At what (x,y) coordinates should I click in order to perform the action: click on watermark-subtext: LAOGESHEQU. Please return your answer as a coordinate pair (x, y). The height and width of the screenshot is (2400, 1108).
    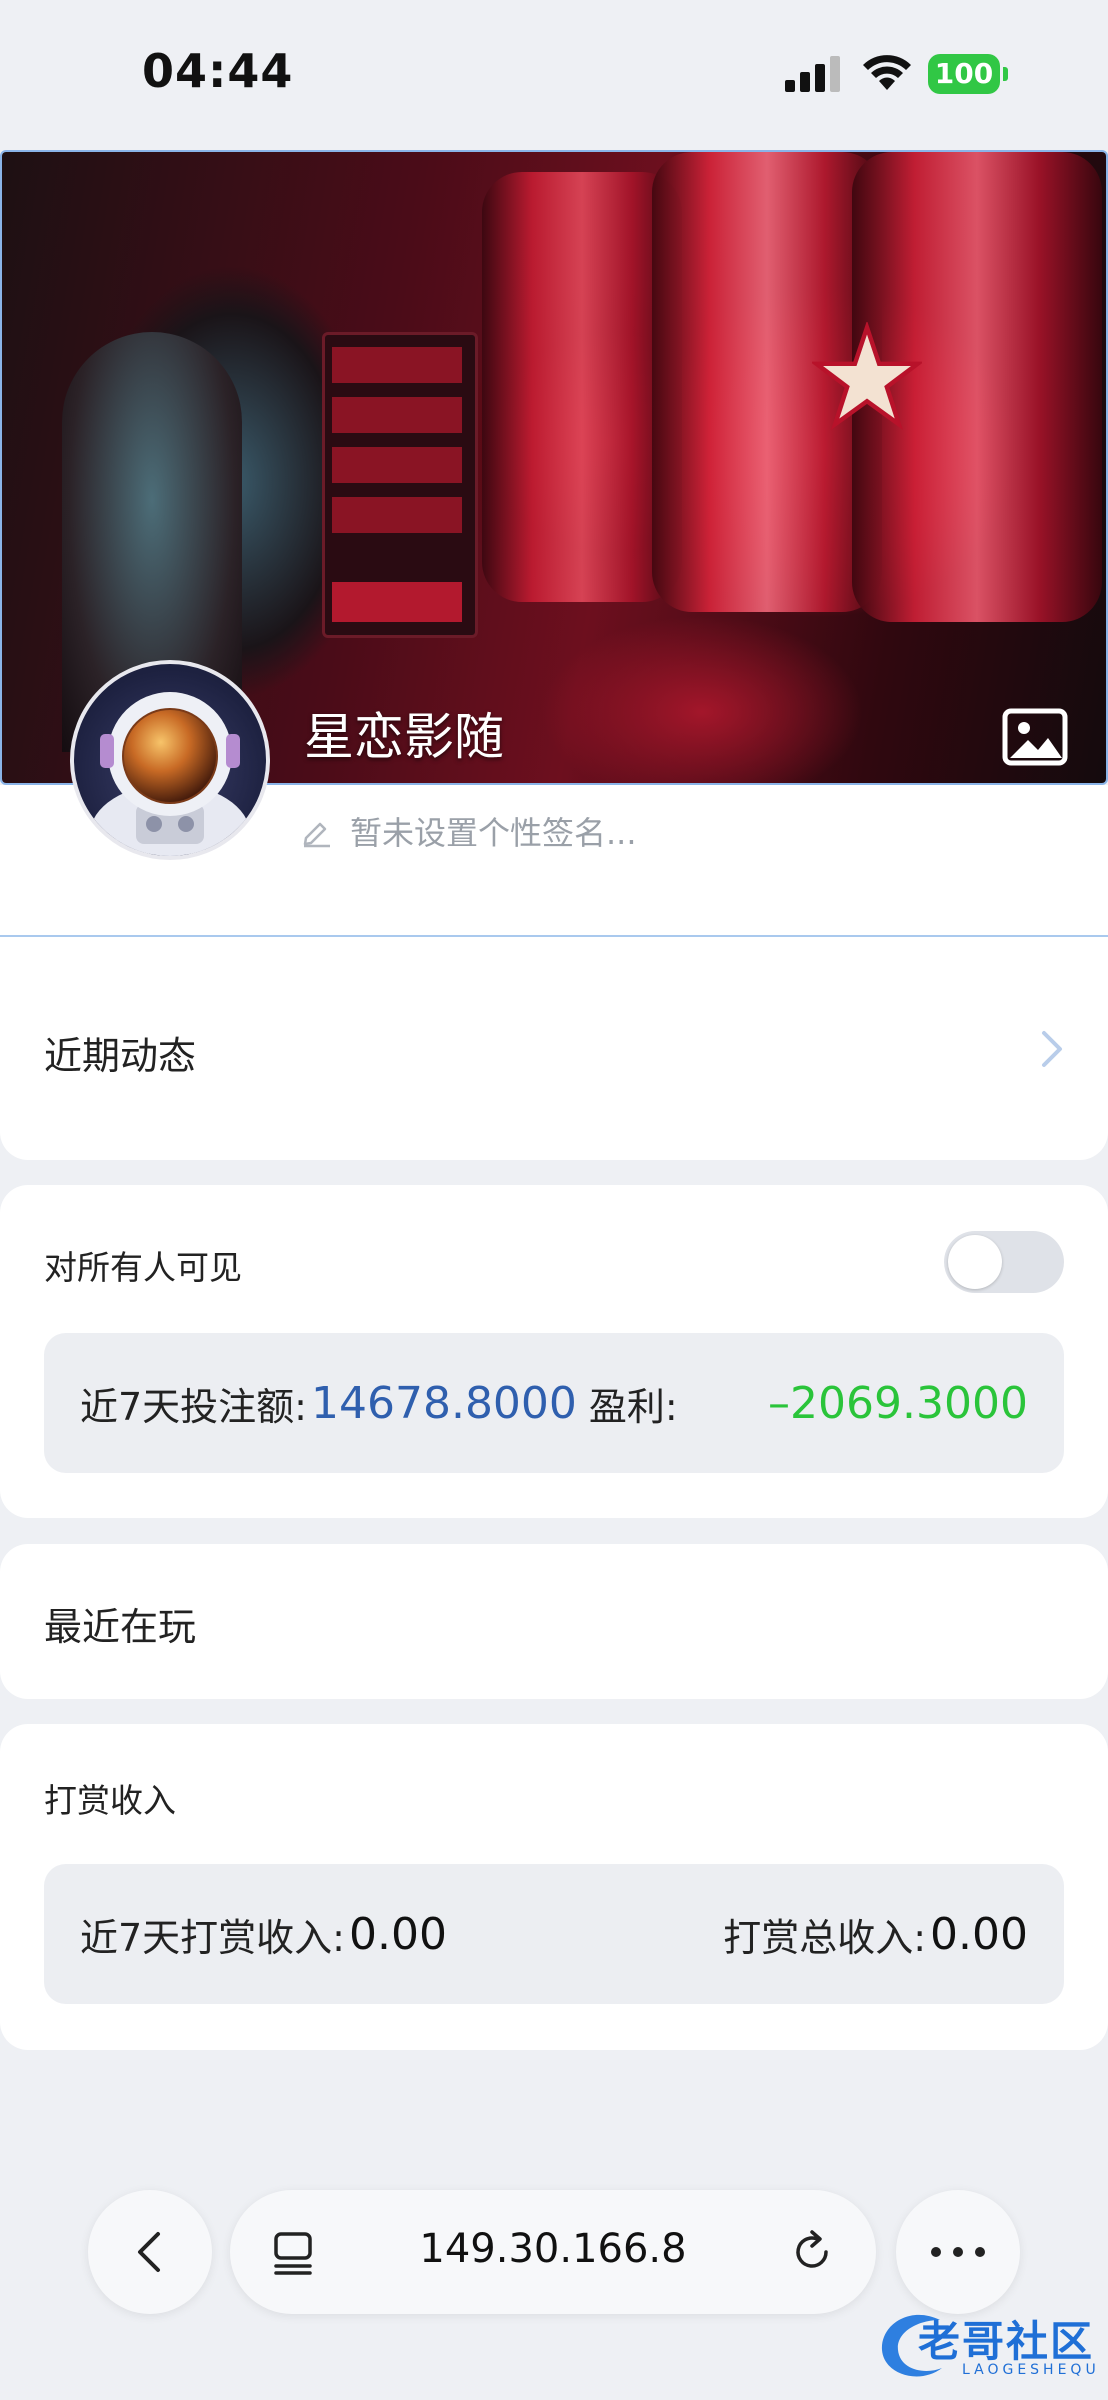
    Looking at the image, I should click on (1031, 2370).